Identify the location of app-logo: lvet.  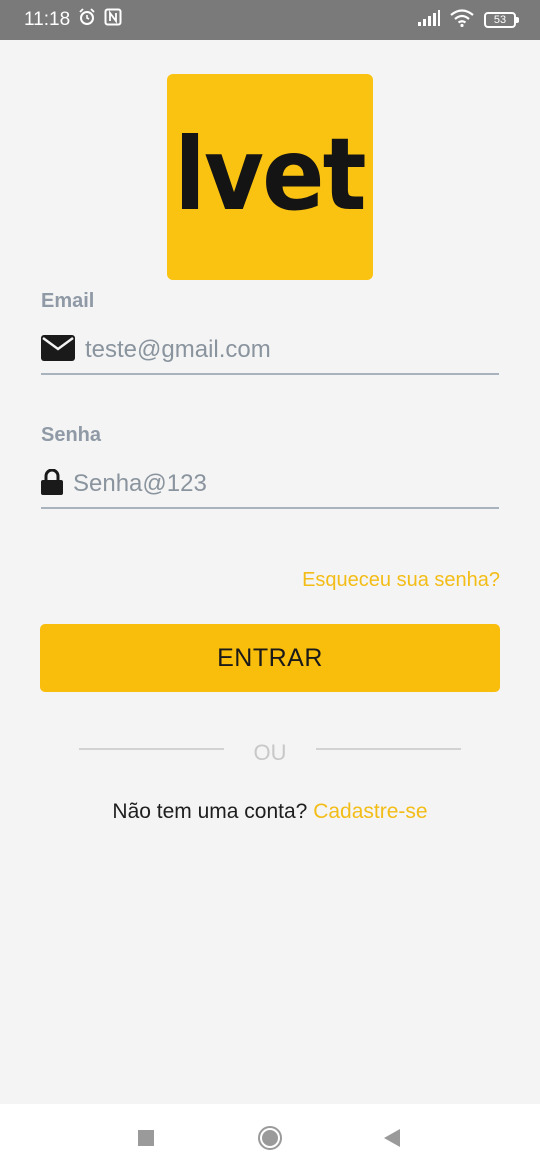
(270, 177).